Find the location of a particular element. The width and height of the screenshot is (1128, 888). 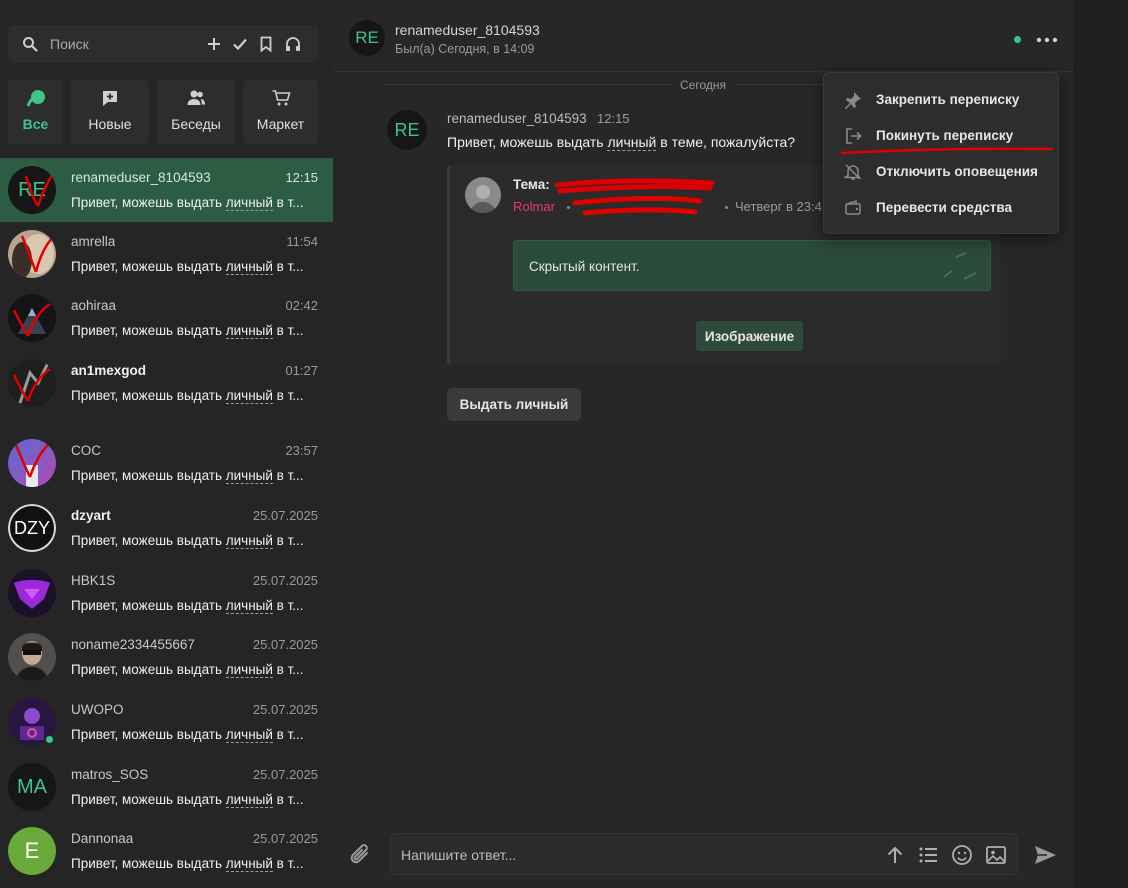

message-author: renameduser_8104593 is located at coordinates (517, 118).